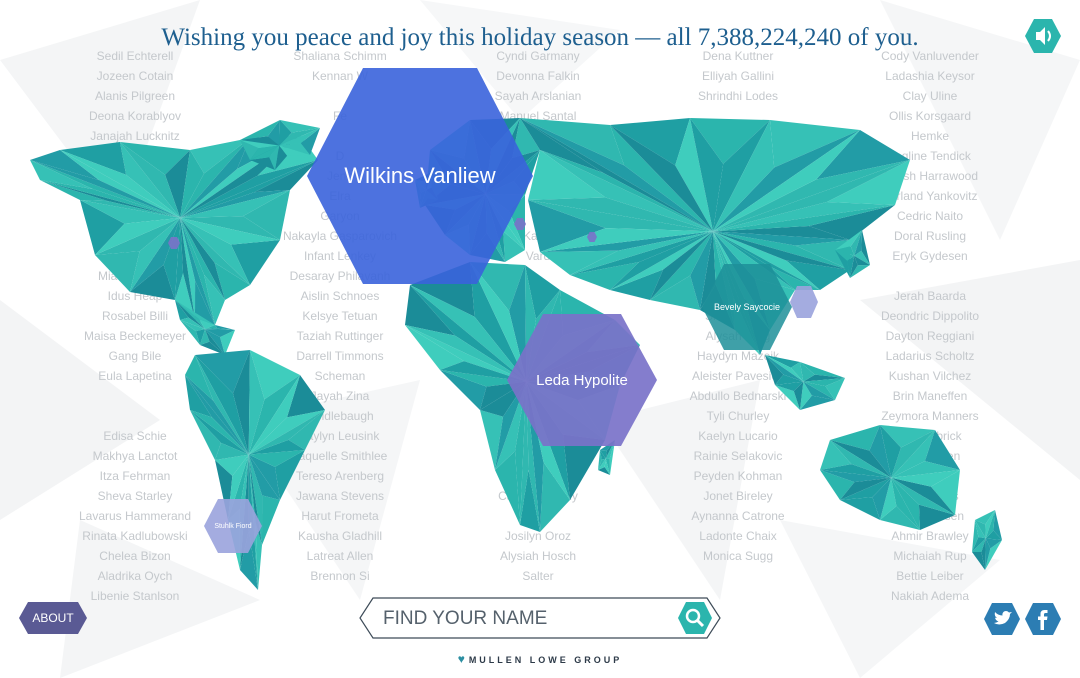 The height and width of the screenshot is (678, 1080). I want to click on sound-toggle-button, so click(1043, 36).